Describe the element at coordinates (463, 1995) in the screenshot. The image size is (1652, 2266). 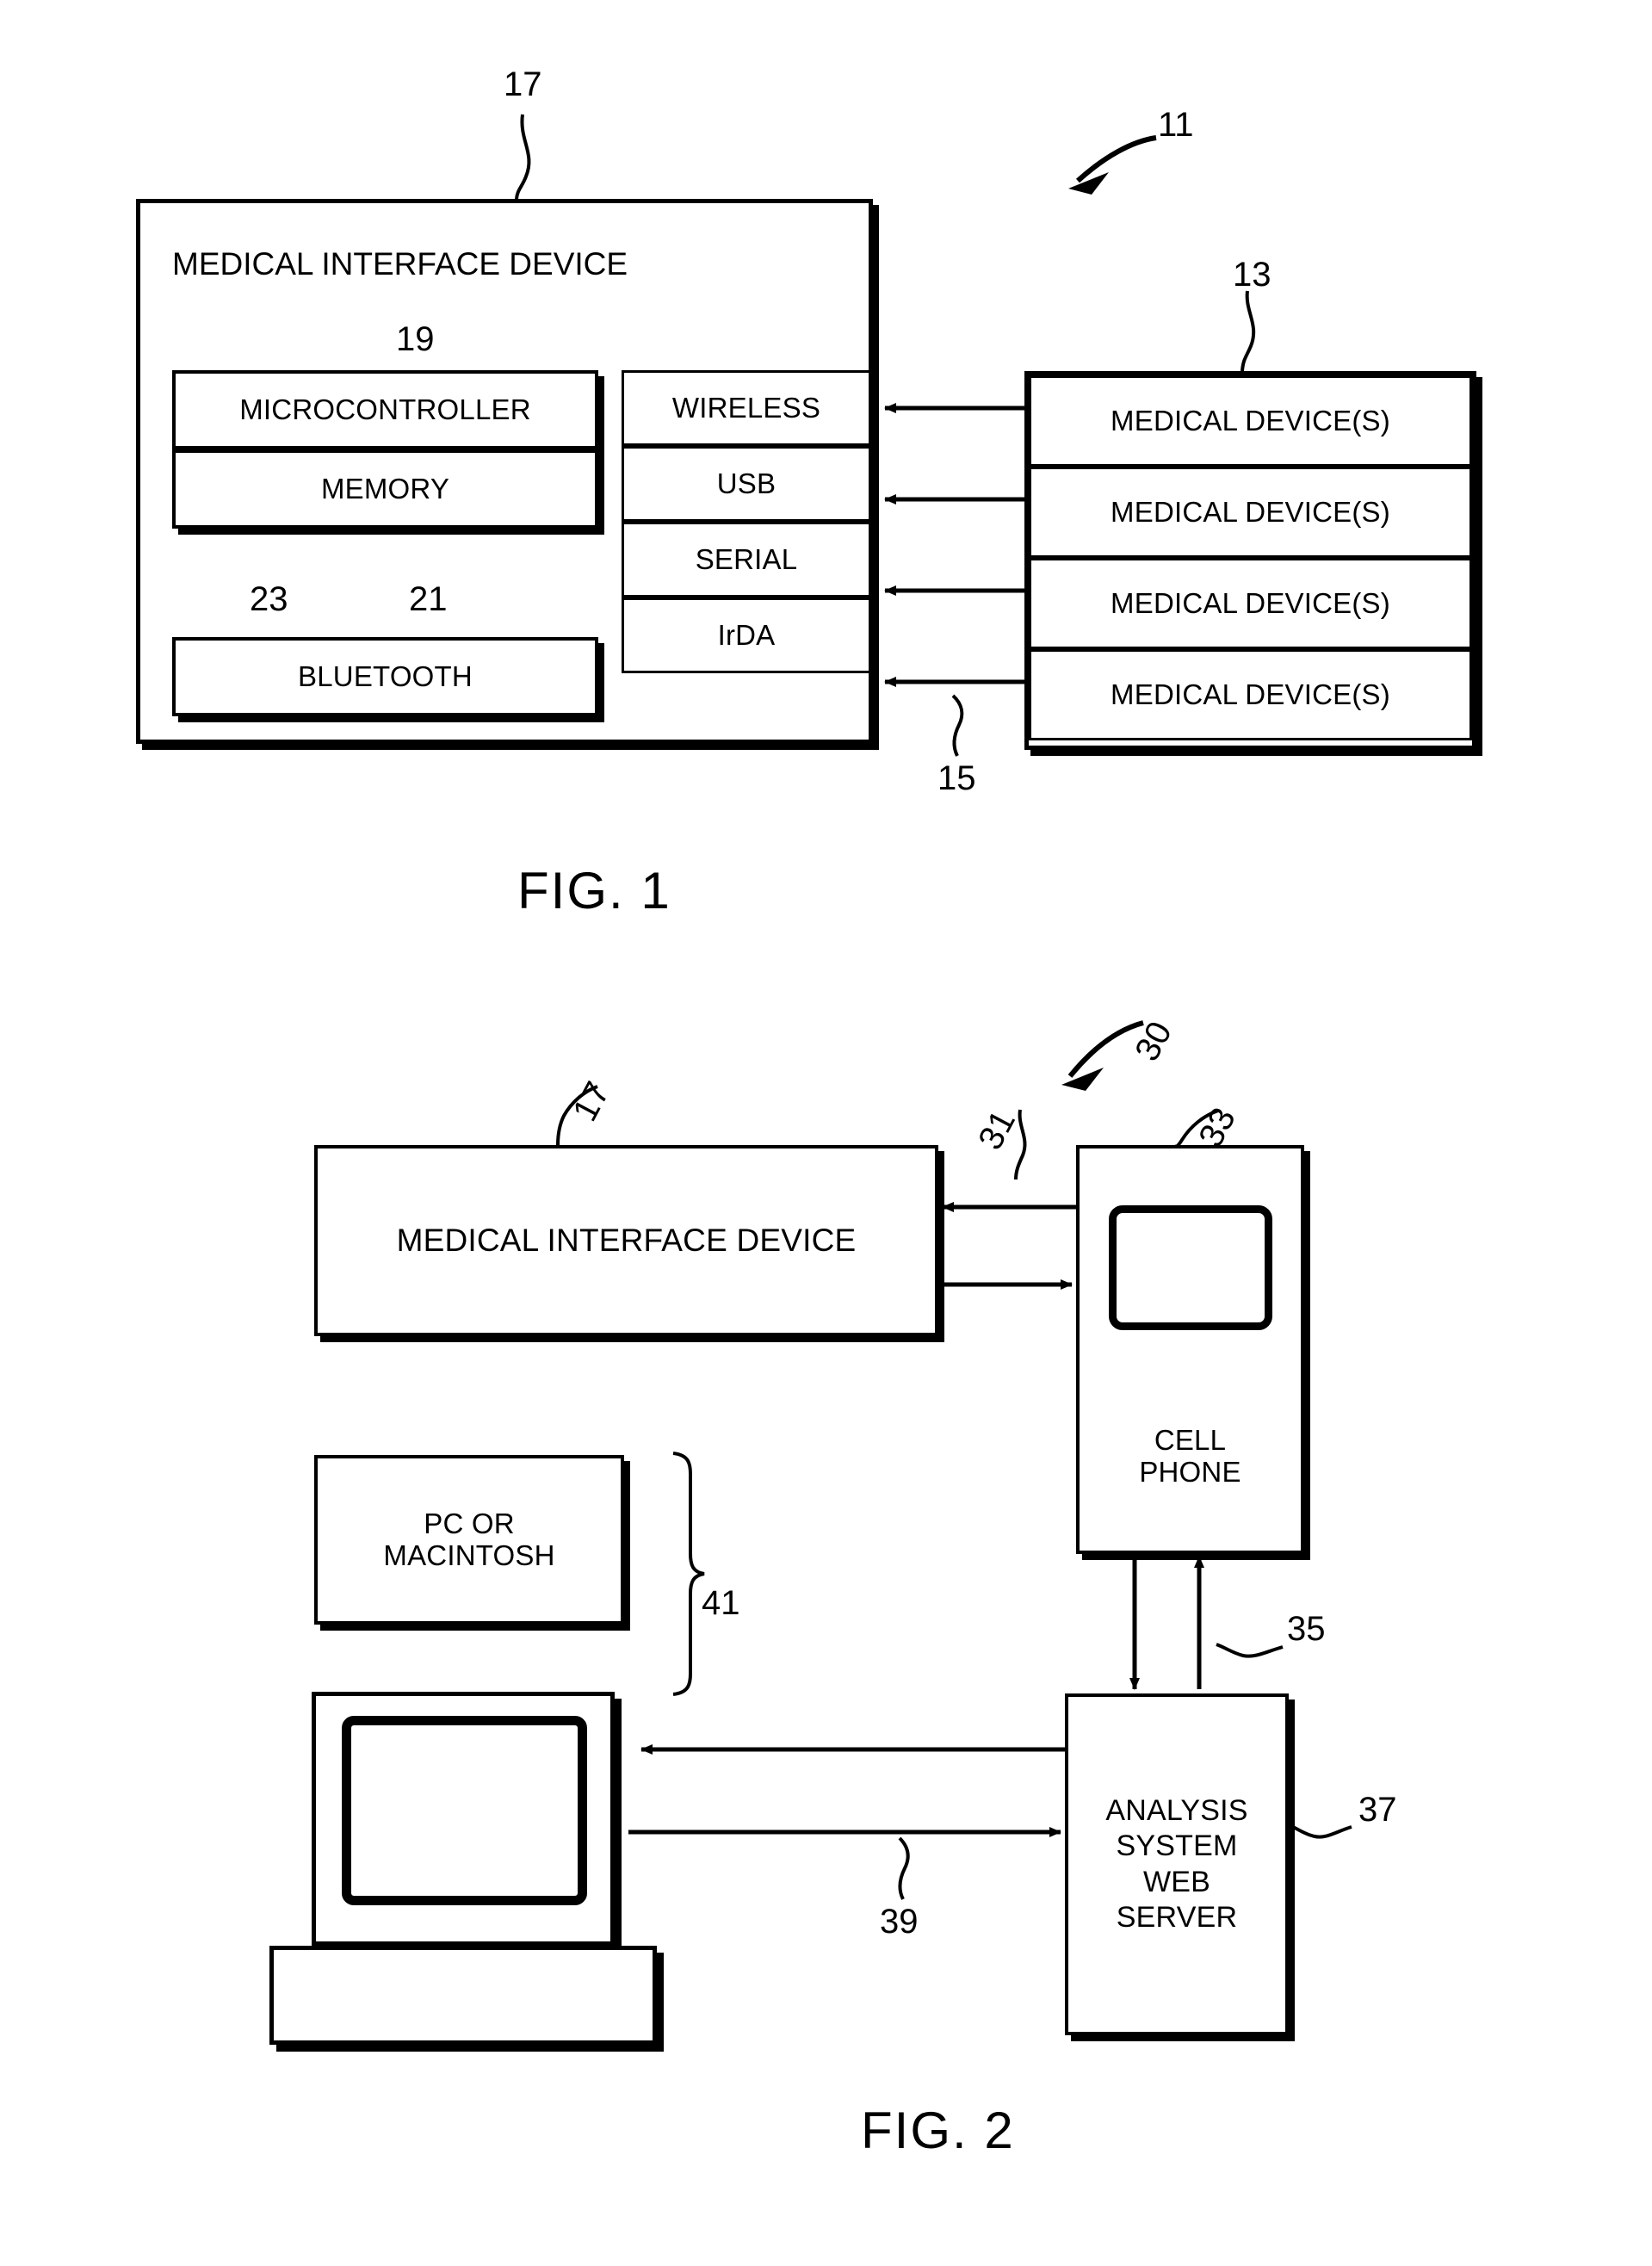
I see `computer-monitor-base-icon` at that location.